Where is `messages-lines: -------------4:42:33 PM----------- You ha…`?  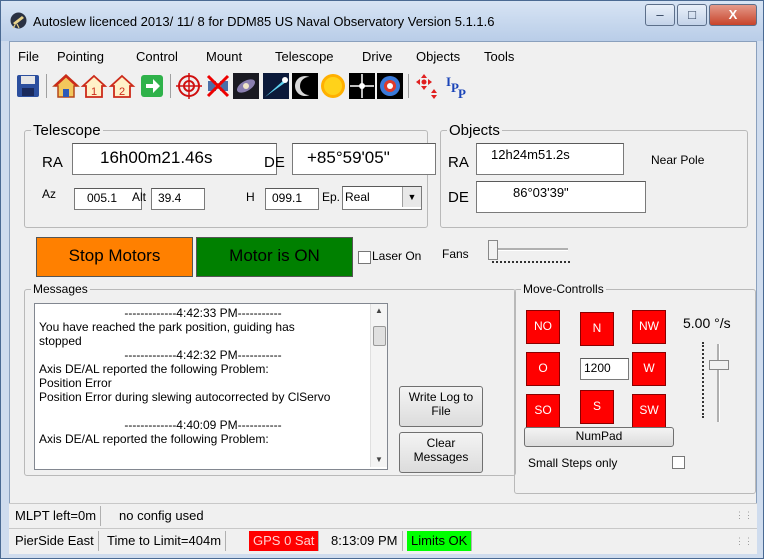
messages-lines: -------------4:42:33 PM----------- You ha… is located at coordinates (203, 376).